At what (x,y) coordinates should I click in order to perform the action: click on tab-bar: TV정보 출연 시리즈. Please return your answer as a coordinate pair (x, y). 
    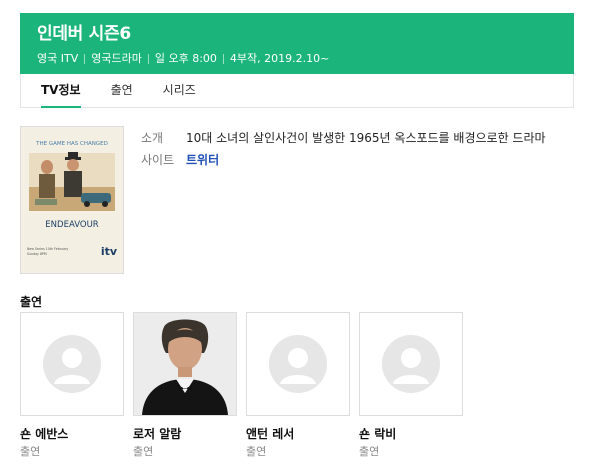
    Looking at the image, I should click on (297, 91).